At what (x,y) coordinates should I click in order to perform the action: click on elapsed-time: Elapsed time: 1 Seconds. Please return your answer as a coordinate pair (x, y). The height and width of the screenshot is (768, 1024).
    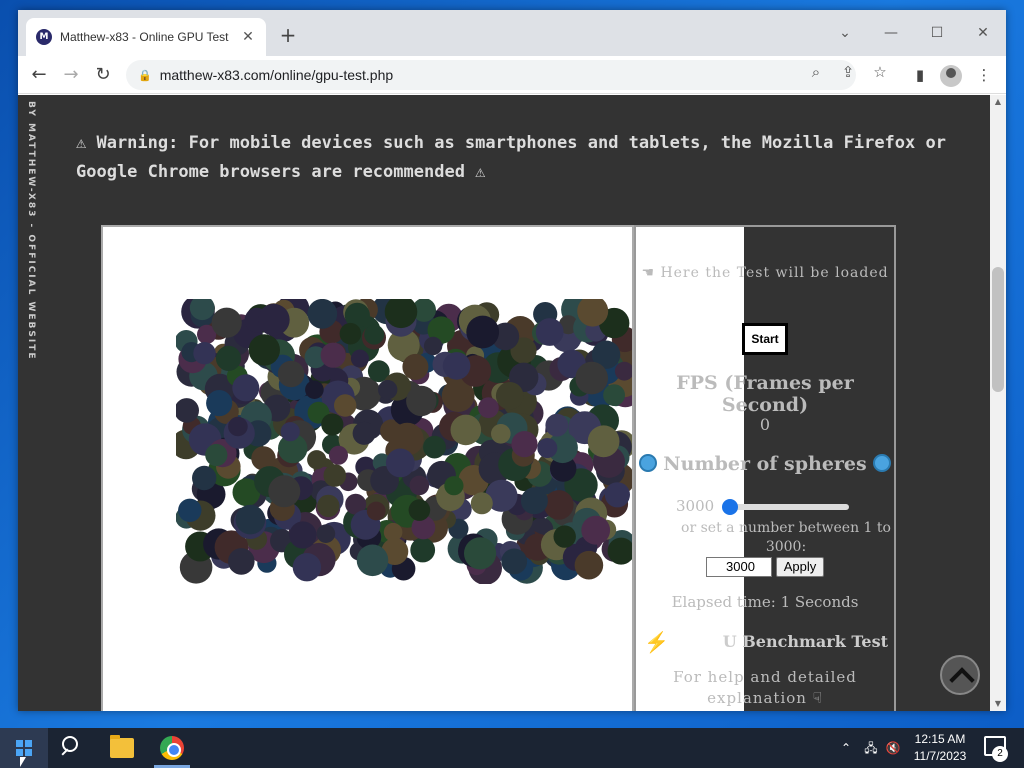
    Looking at the image, I should click on (765, 602).